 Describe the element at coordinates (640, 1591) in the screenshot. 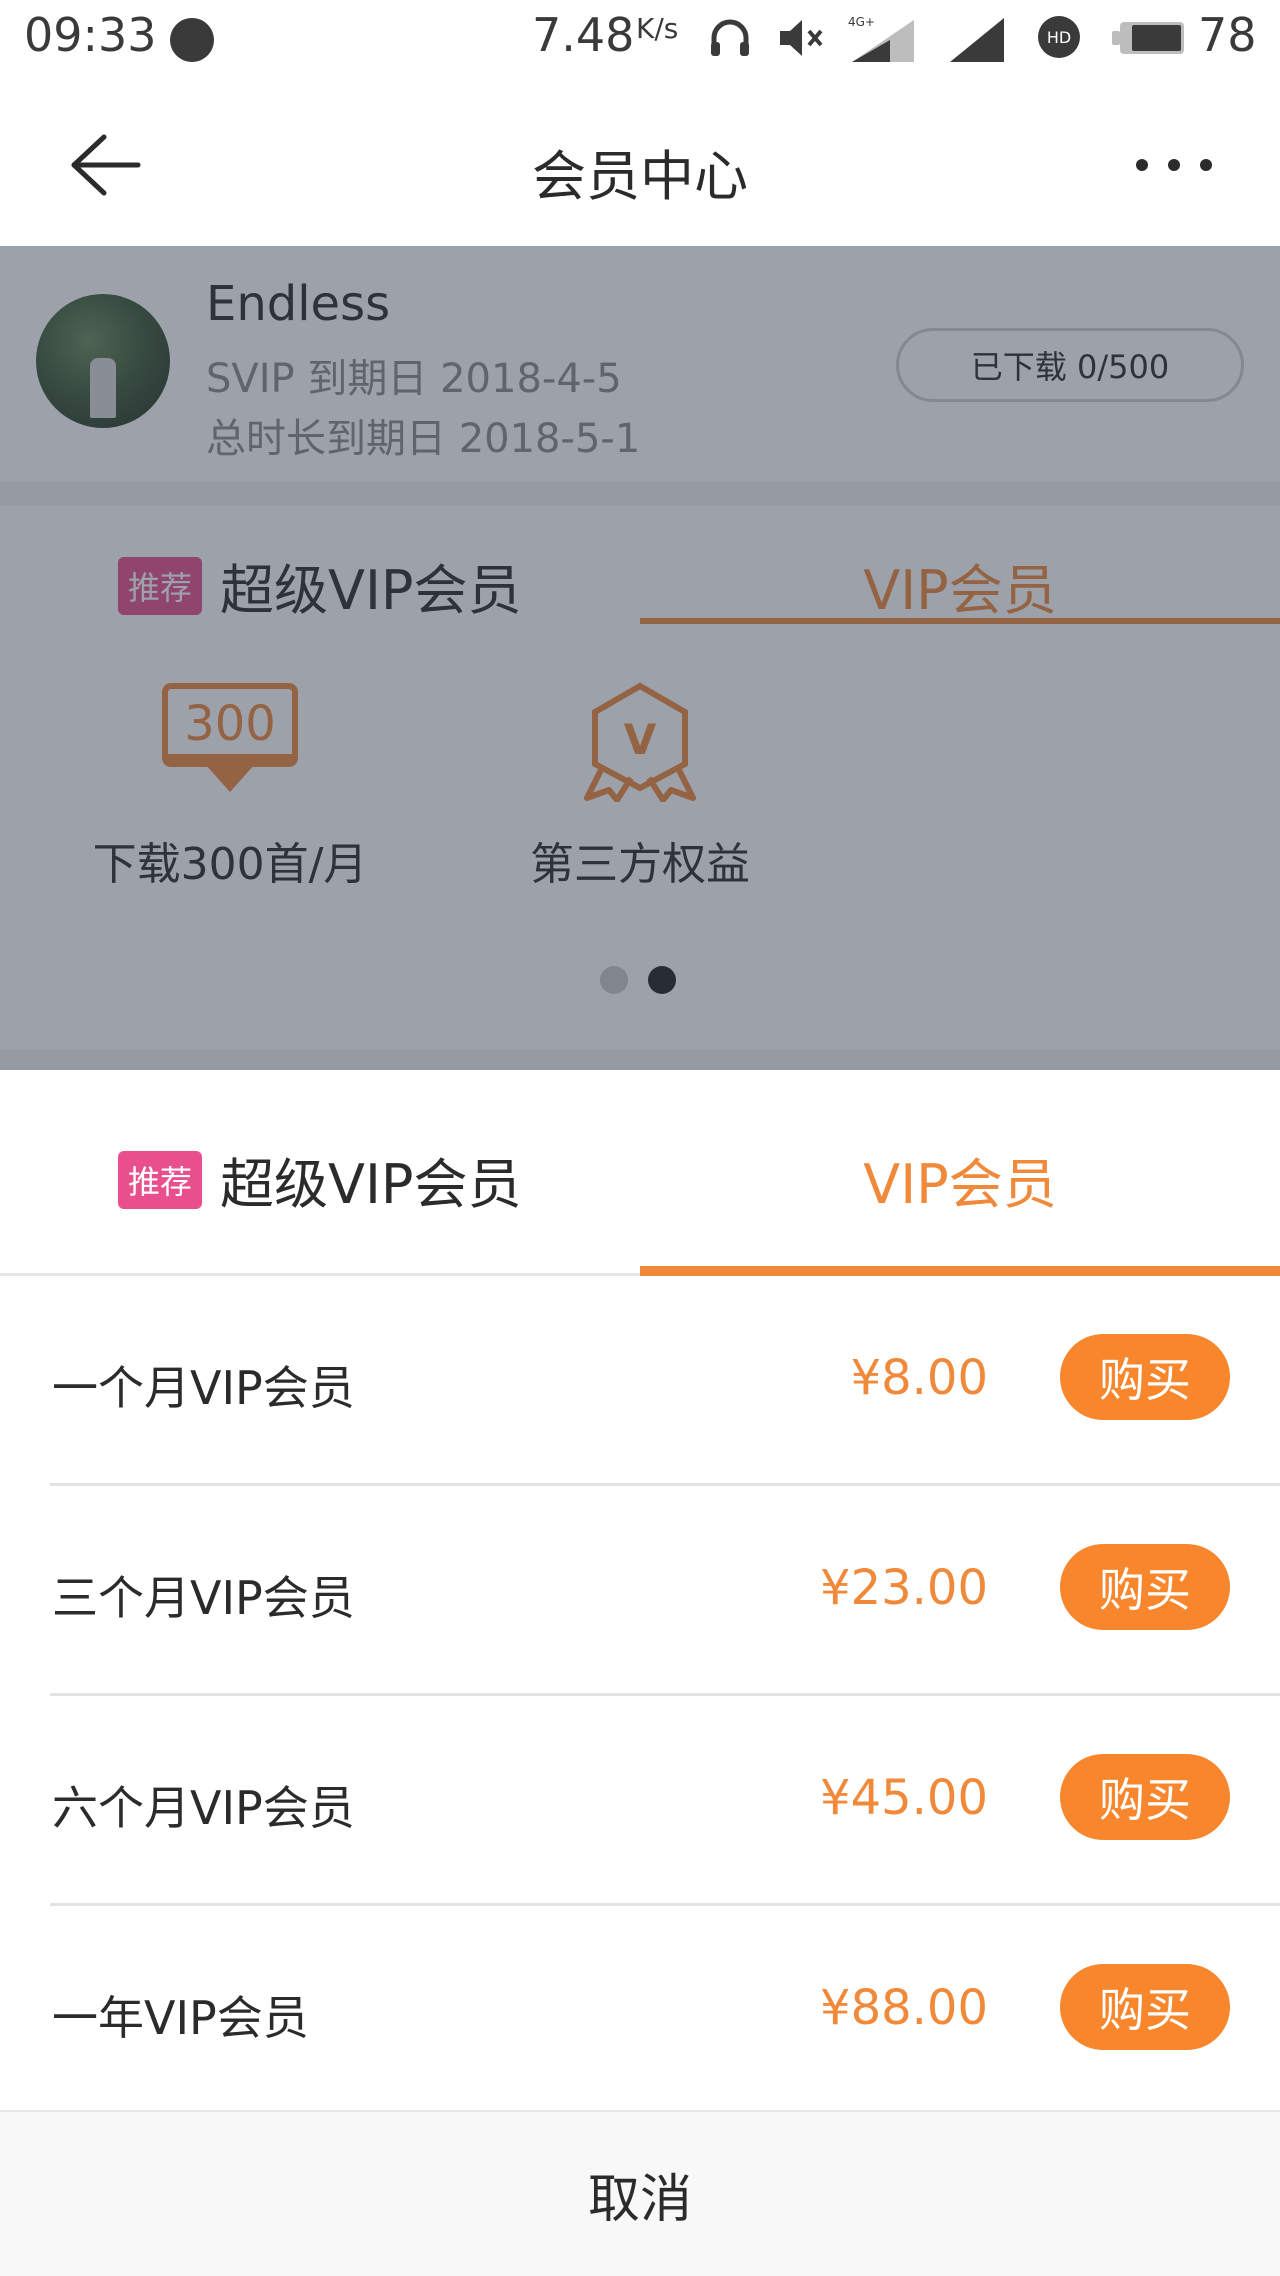

I see `plan-row: 三个月VIP会员 ¥23.00 购买` at that location.